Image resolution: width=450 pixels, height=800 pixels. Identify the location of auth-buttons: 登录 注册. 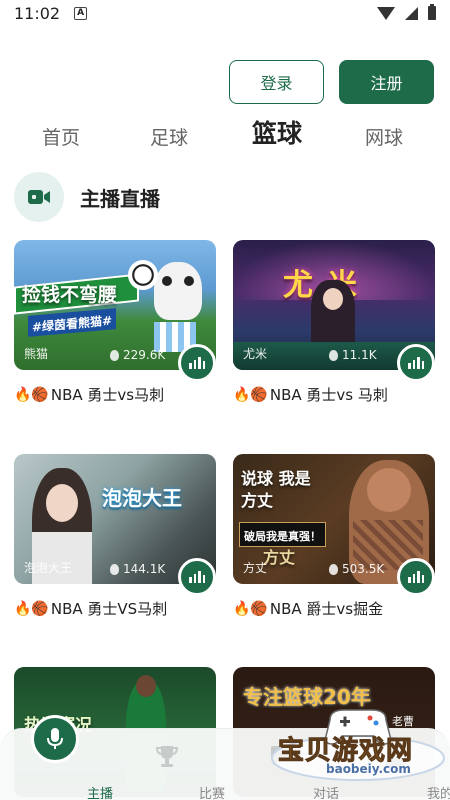
(331, 82).